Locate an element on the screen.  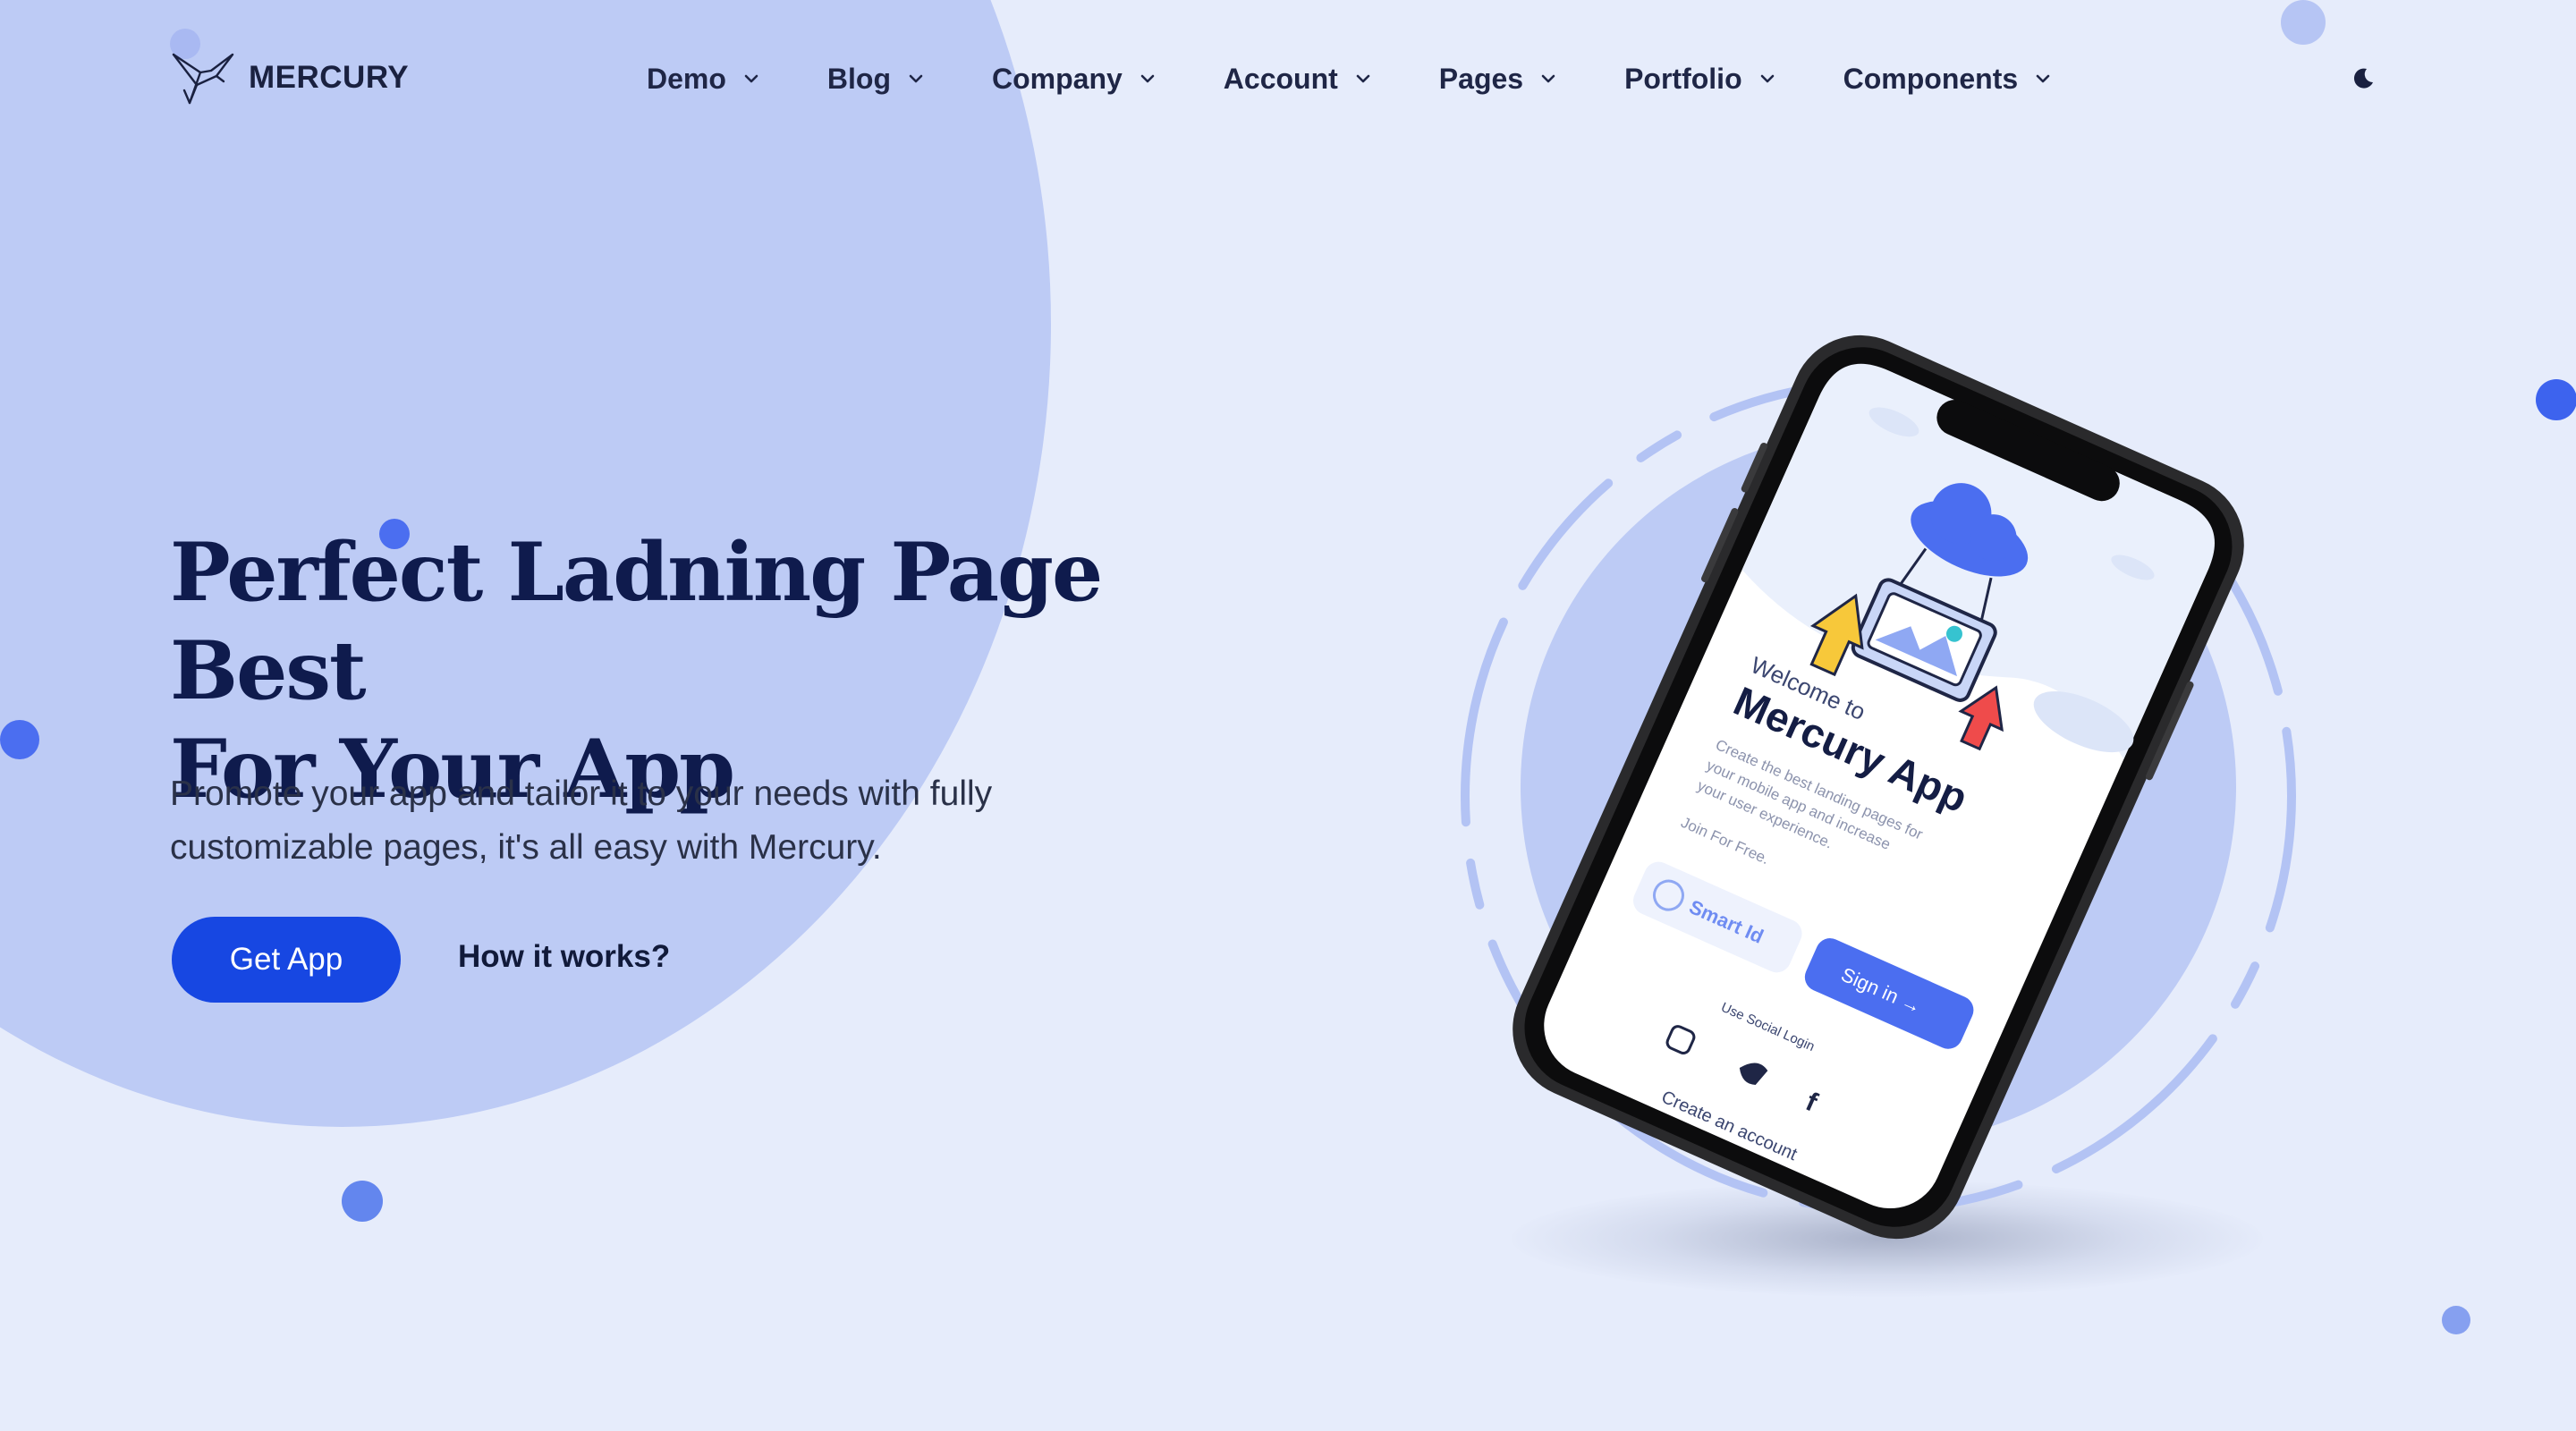
get-app-button: Get App is located at coordinates (286, 960).